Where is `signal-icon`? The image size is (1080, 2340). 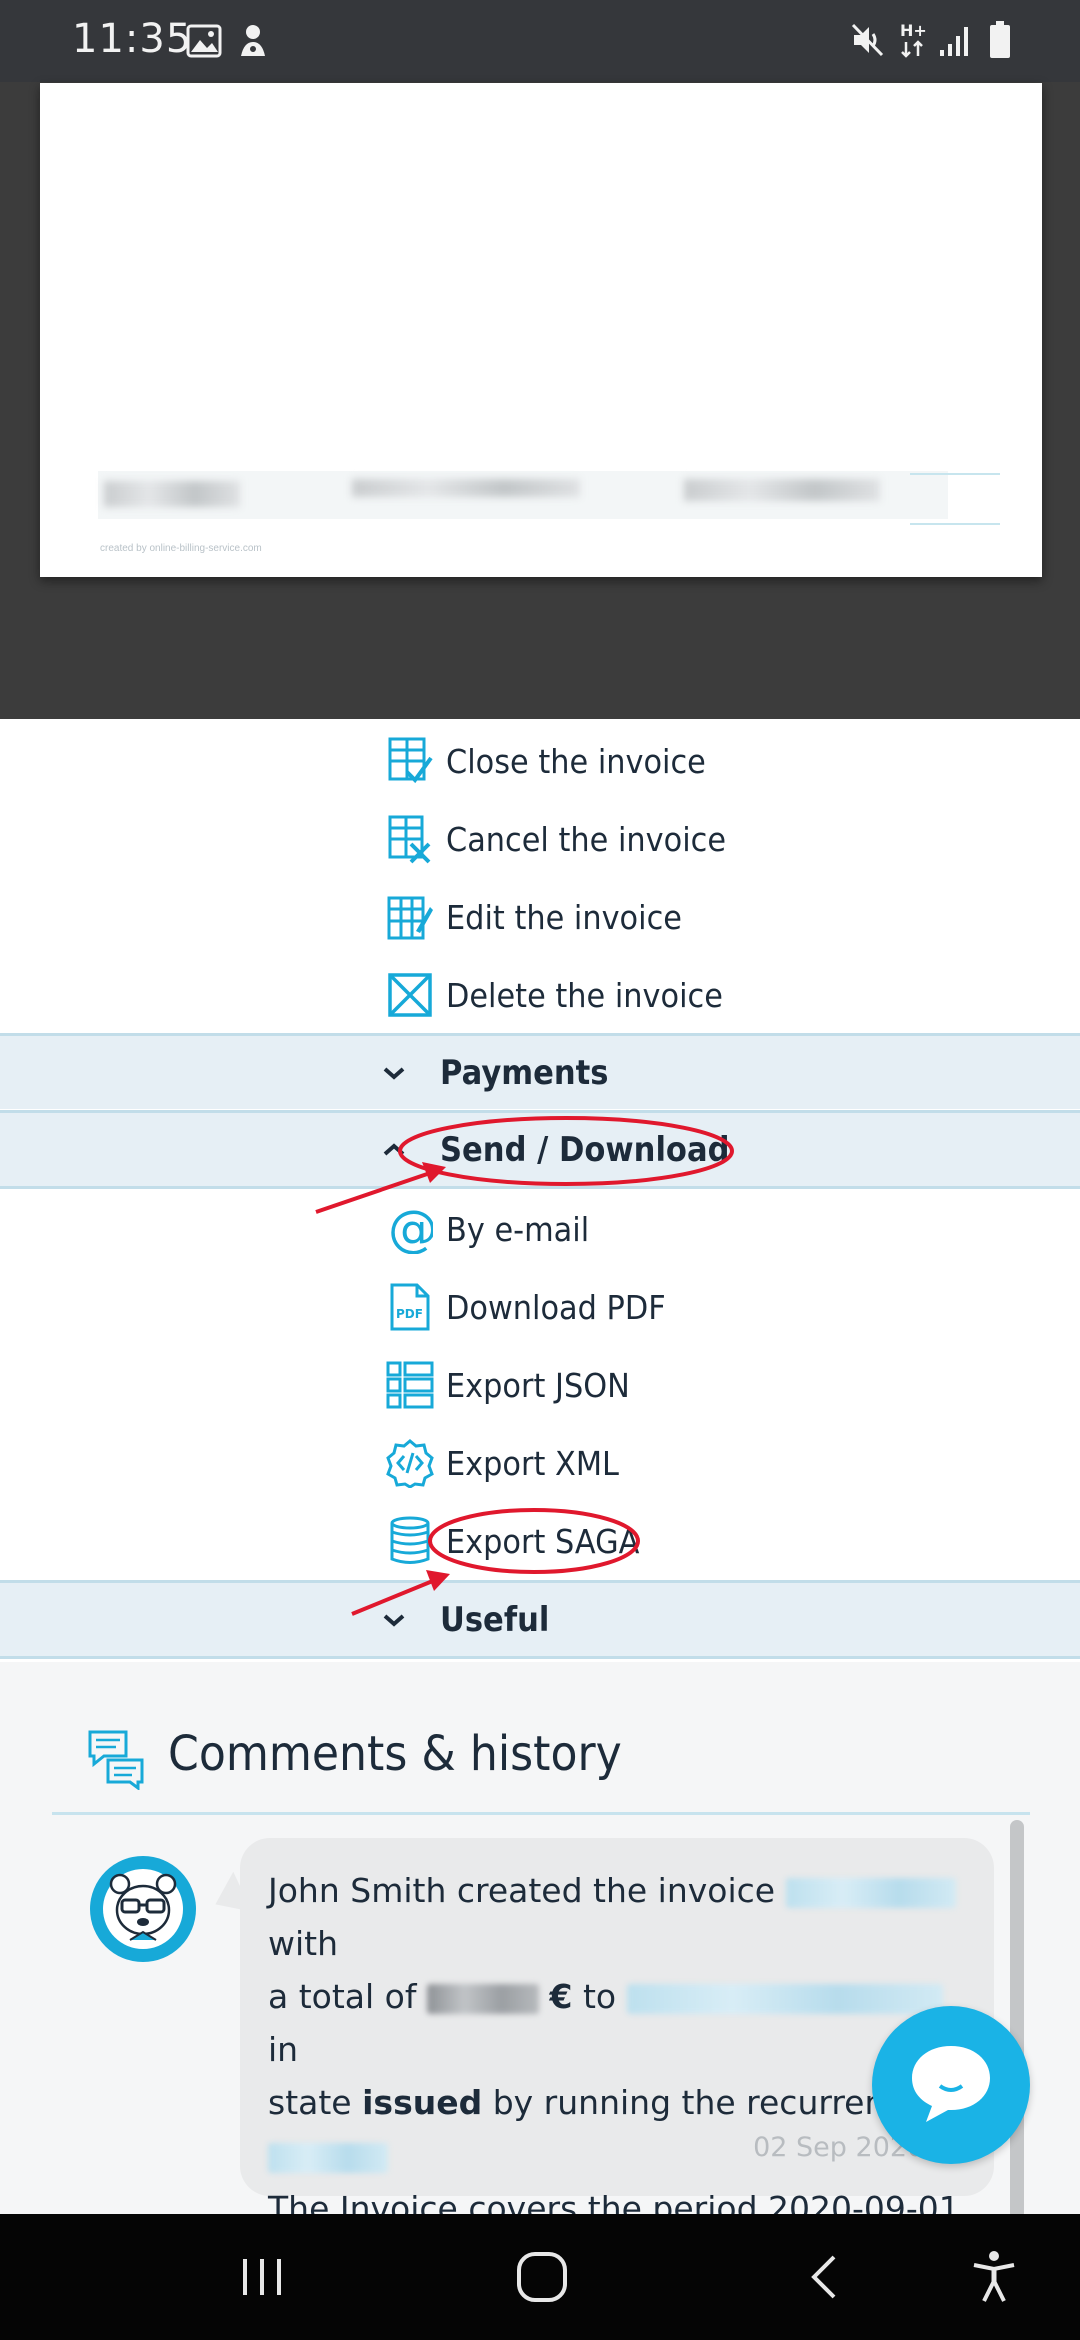 signal-icon is located at coordinates (954, 43).